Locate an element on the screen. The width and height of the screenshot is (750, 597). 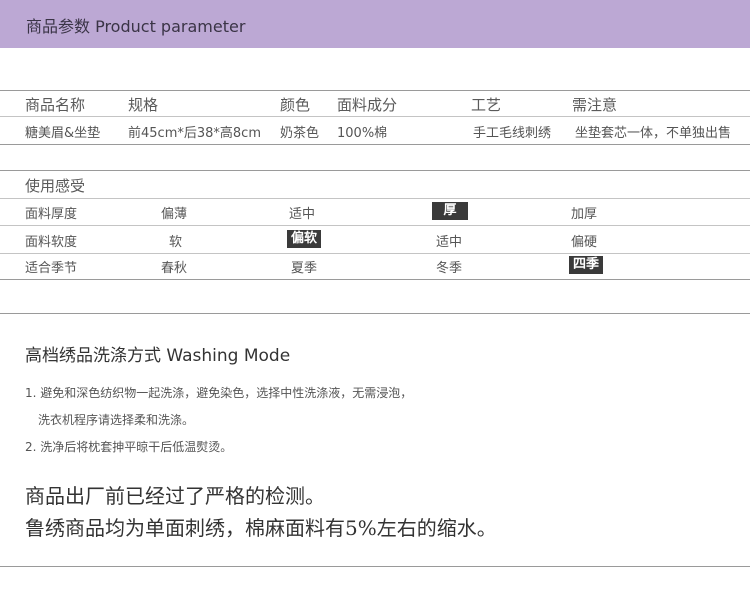
param-value: 前45cm*后38*高8cm is located at coordinates (194, 133).